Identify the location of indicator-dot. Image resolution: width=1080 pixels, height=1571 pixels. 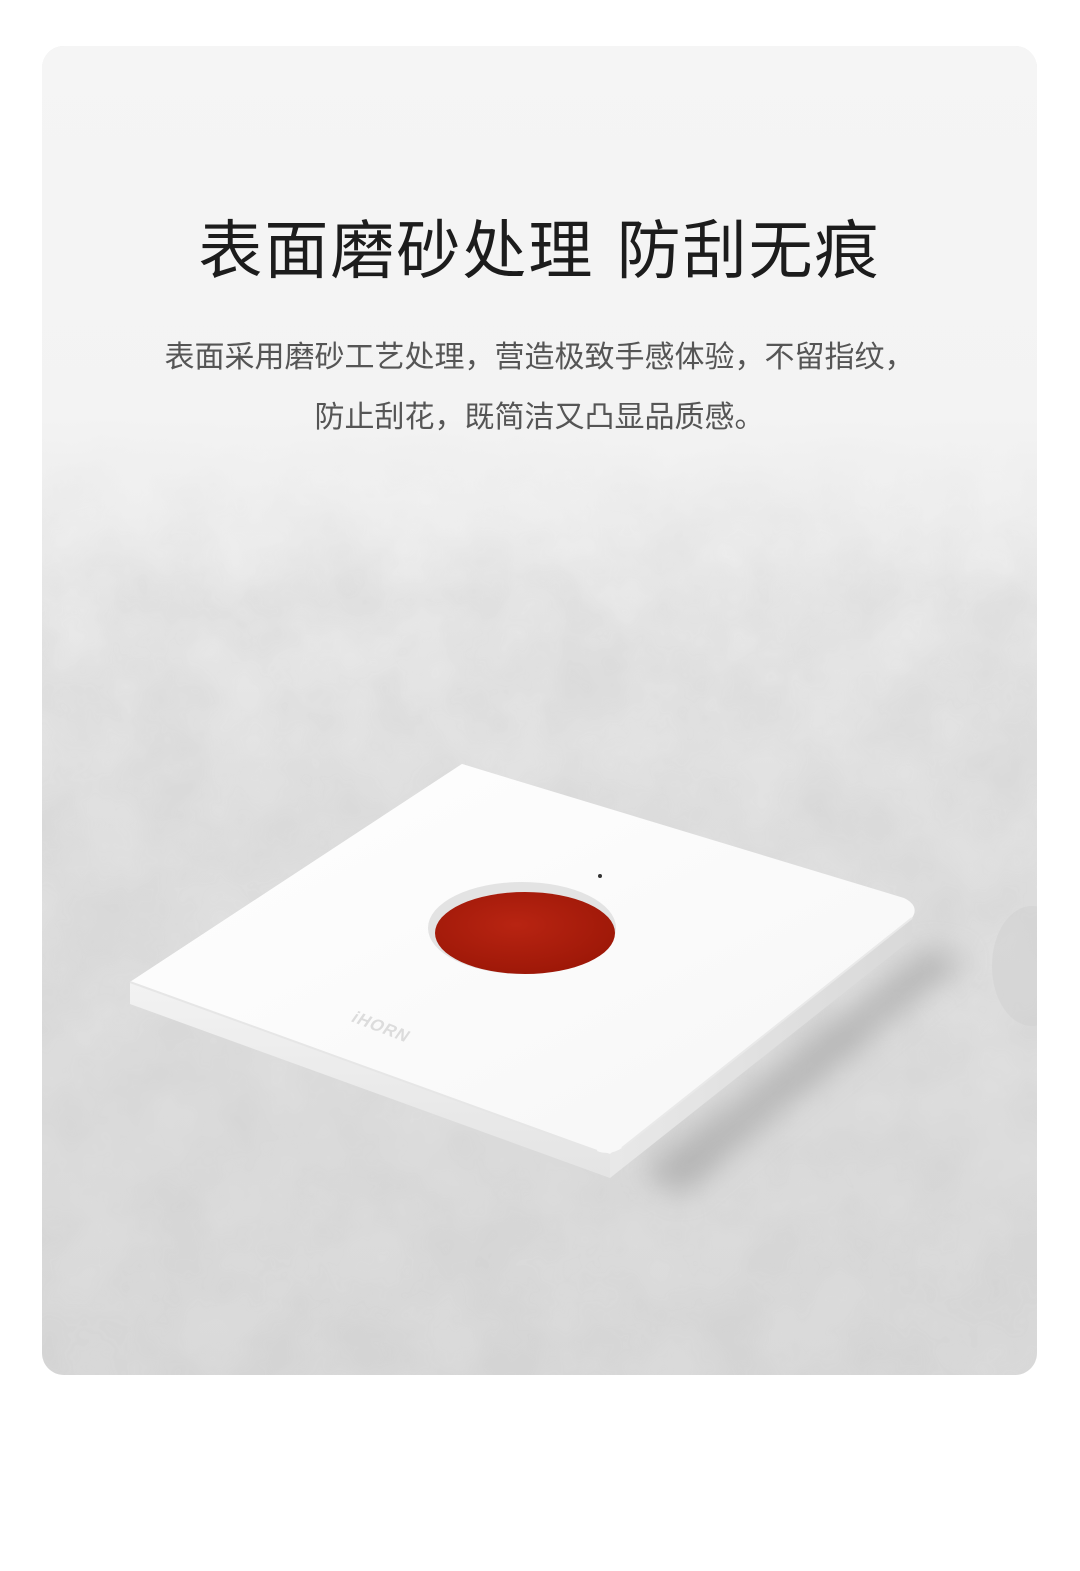
(600, 876).